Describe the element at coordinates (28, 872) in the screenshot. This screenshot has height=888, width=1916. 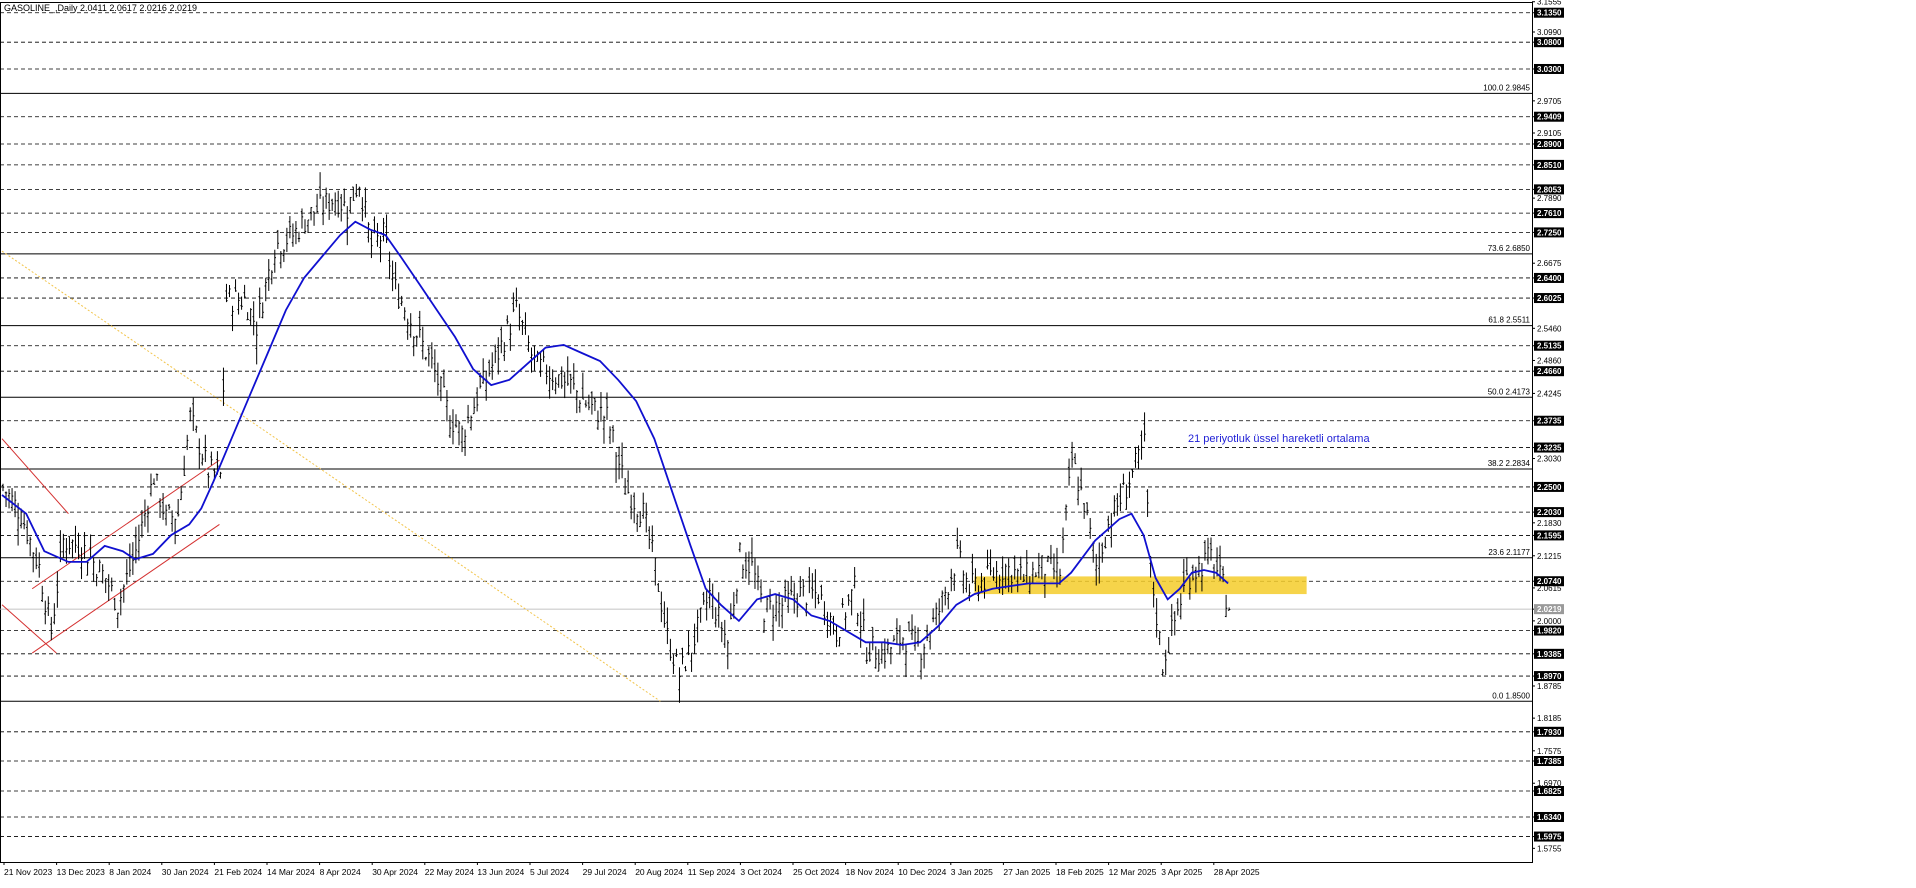
I see `date-tick-label: 21 Nov 2023` at that location.